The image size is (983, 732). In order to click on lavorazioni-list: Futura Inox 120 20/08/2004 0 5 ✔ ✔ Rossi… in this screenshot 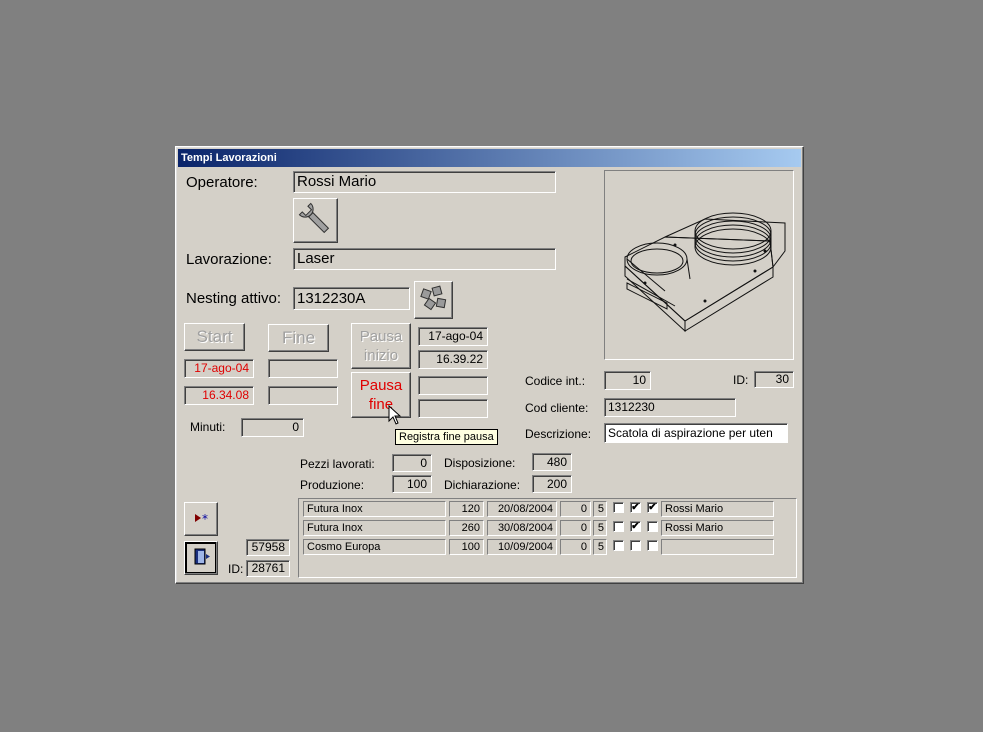, I will do `click(547, 538)`.